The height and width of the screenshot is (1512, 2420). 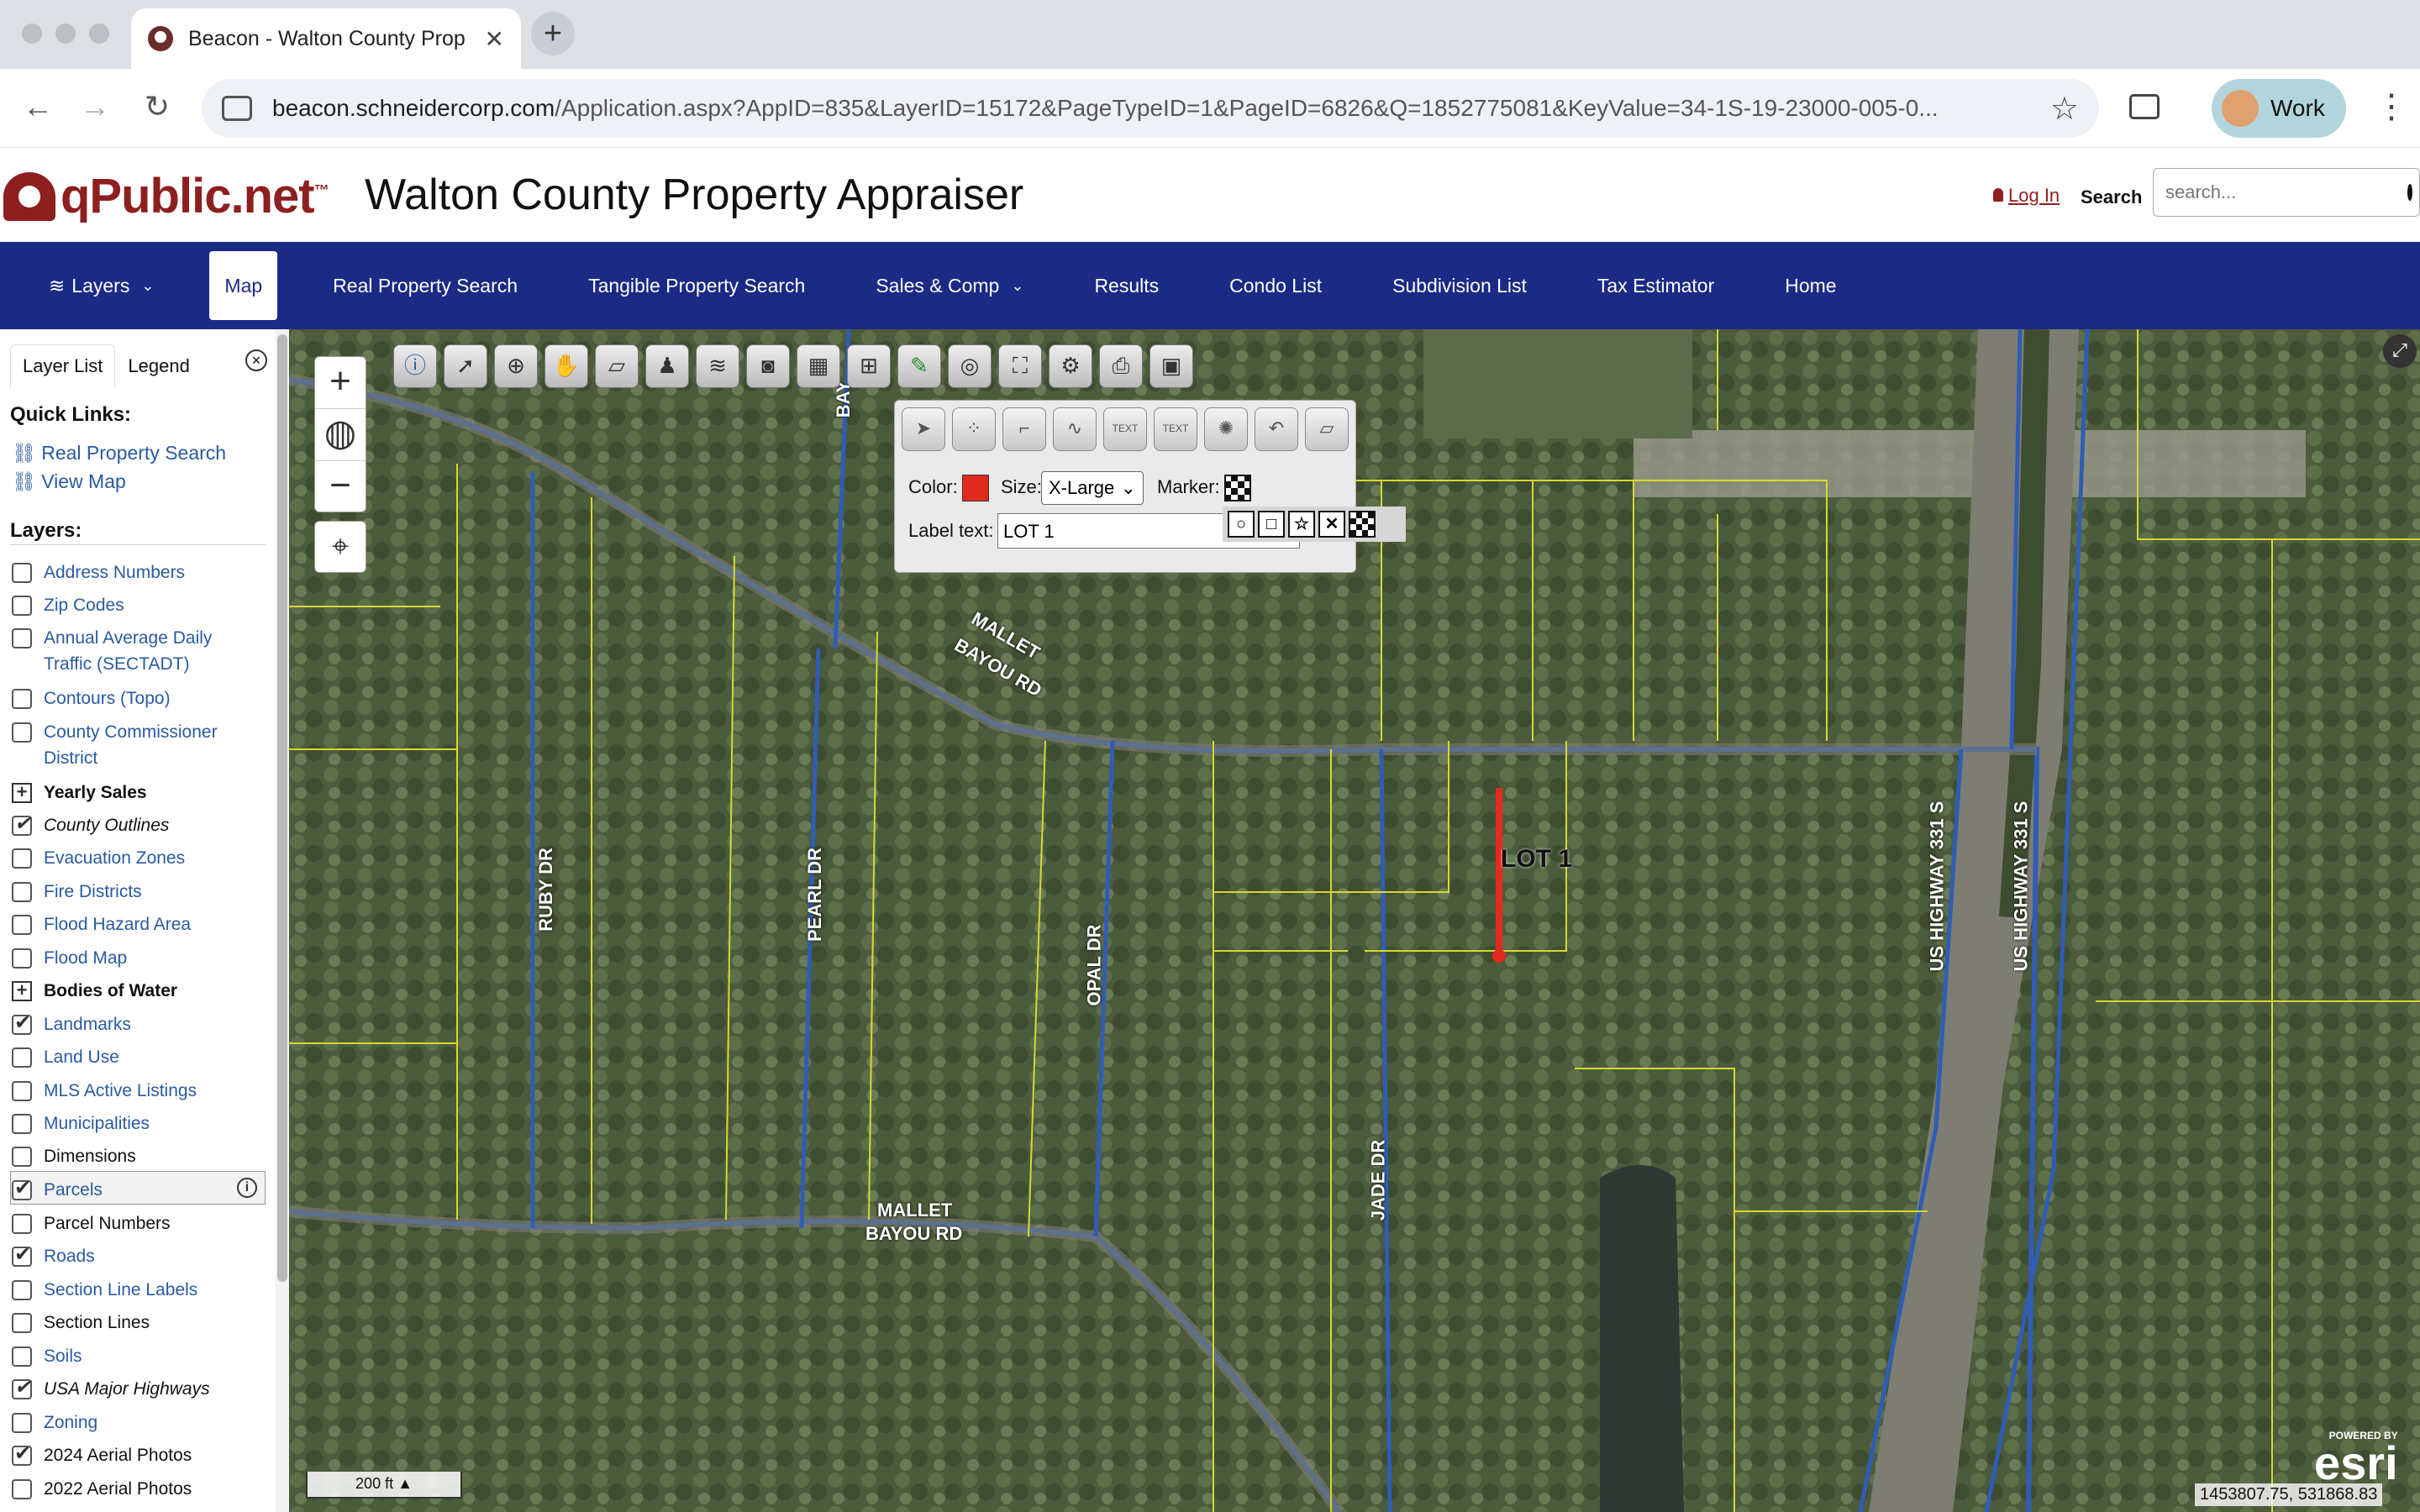 What do you see at coordinates (138, 1255) in the screenshot?
I see `layer-roads: Roads` at bounding box center [138, 1255].